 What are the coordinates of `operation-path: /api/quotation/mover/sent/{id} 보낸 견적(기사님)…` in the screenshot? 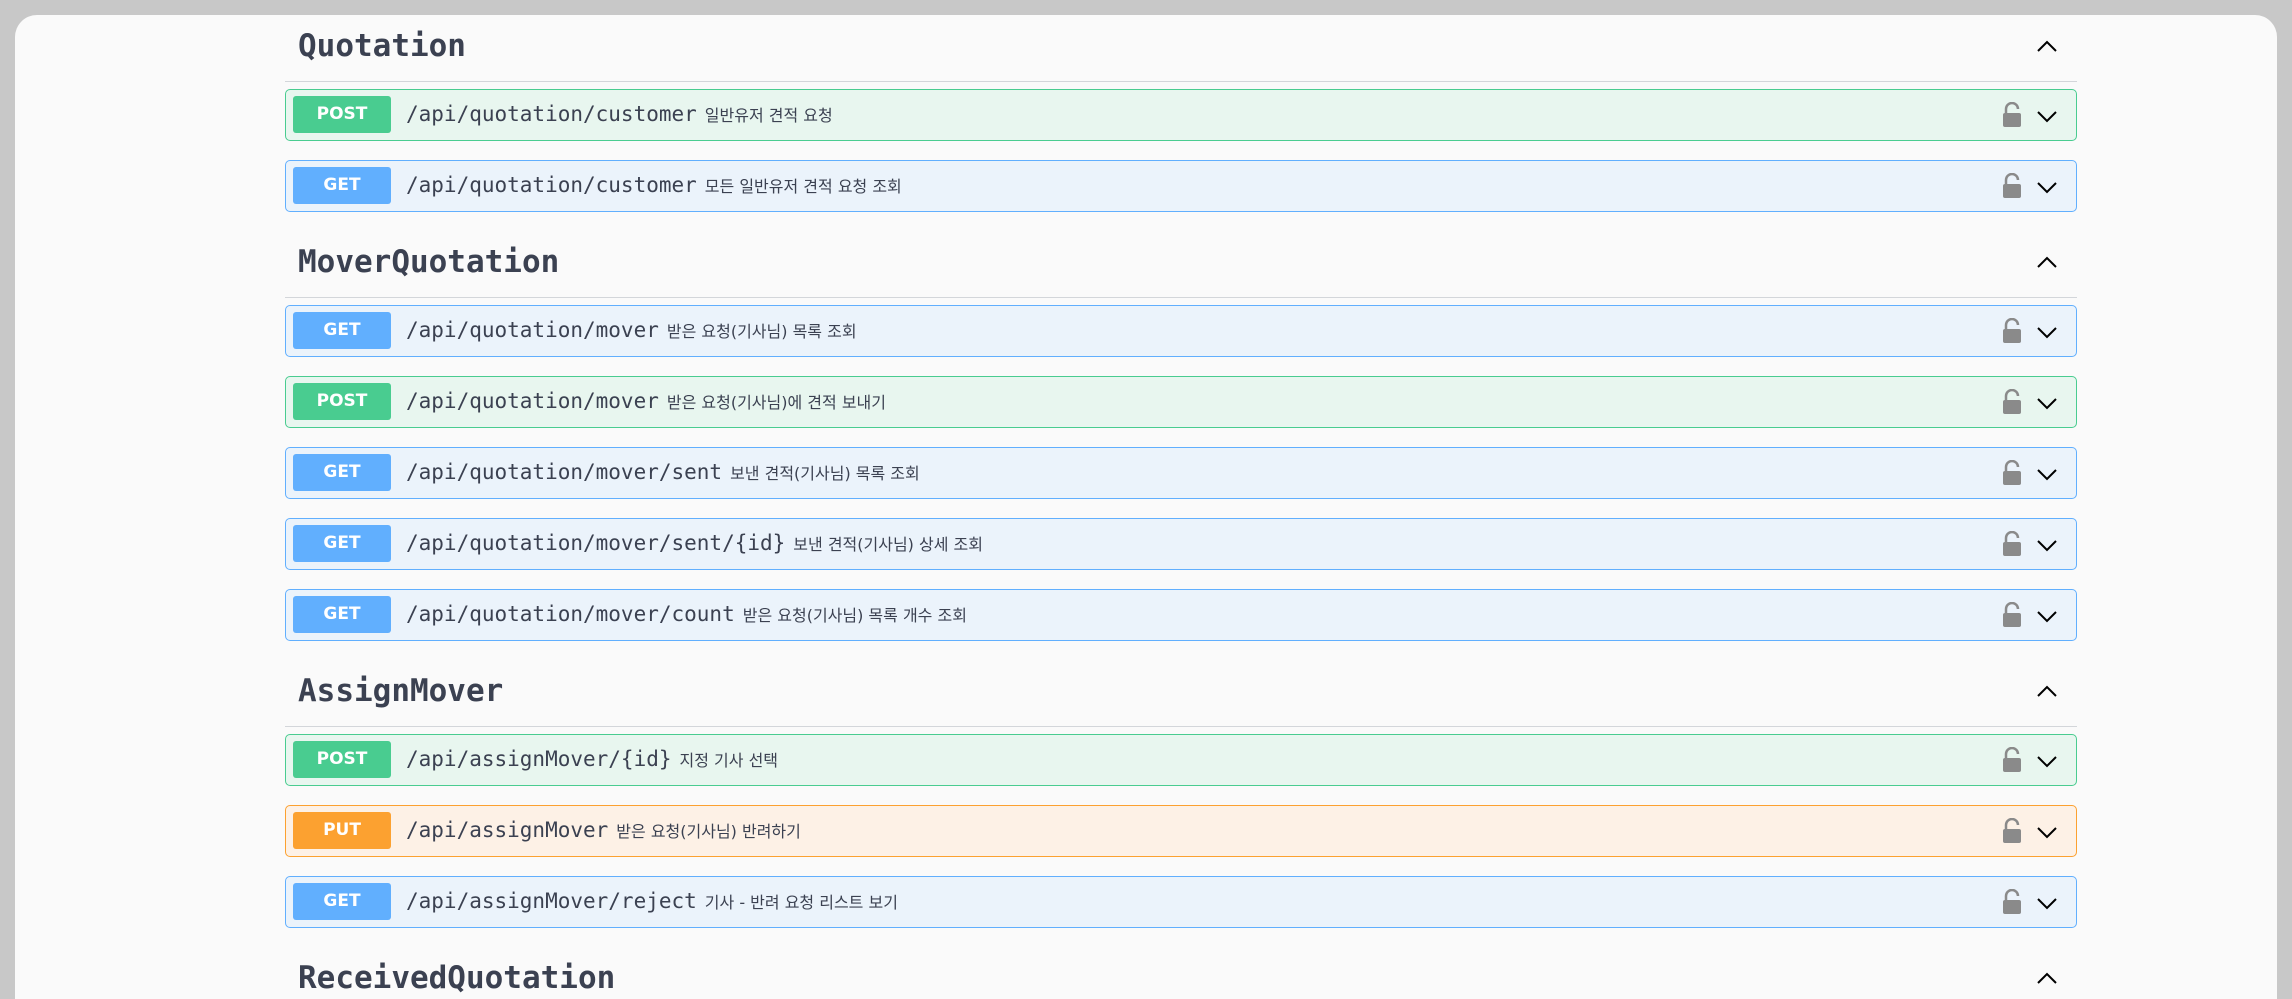 It's located at (694, 543).